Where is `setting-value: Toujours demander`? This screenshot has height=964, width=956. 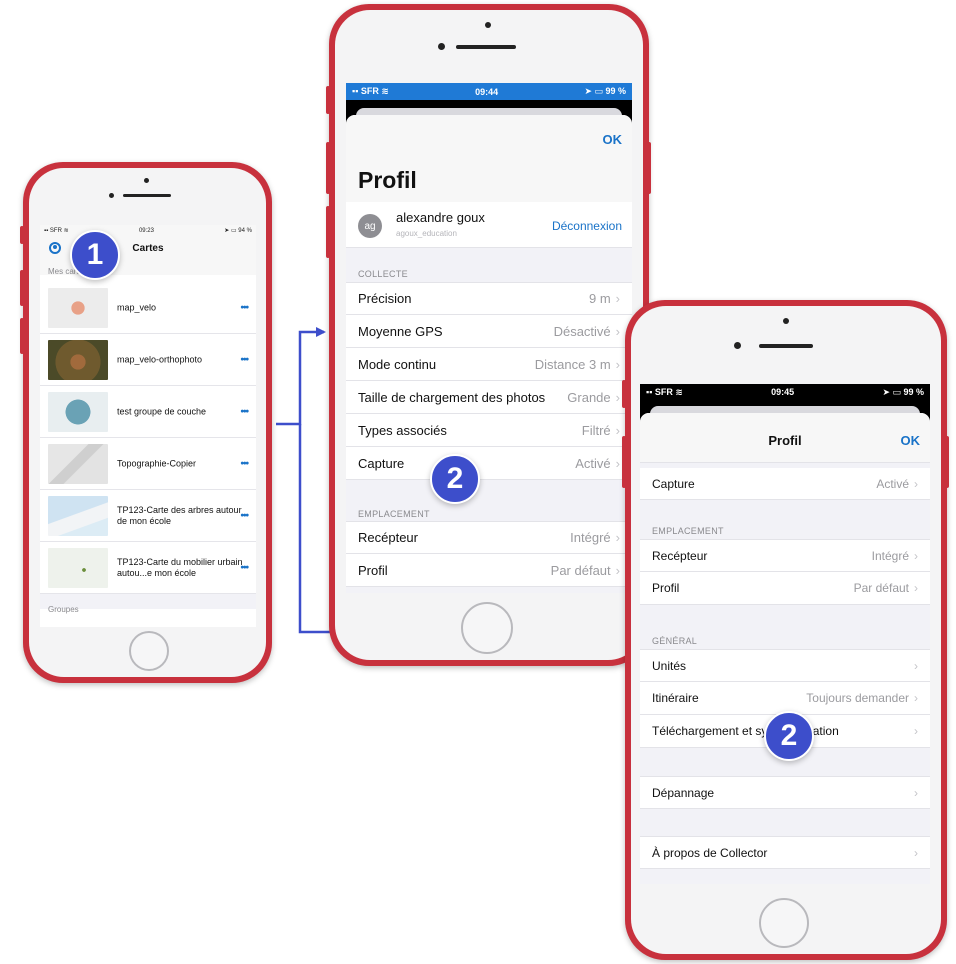
setting-value: Toujours demander is located at coordinates (857, 698).